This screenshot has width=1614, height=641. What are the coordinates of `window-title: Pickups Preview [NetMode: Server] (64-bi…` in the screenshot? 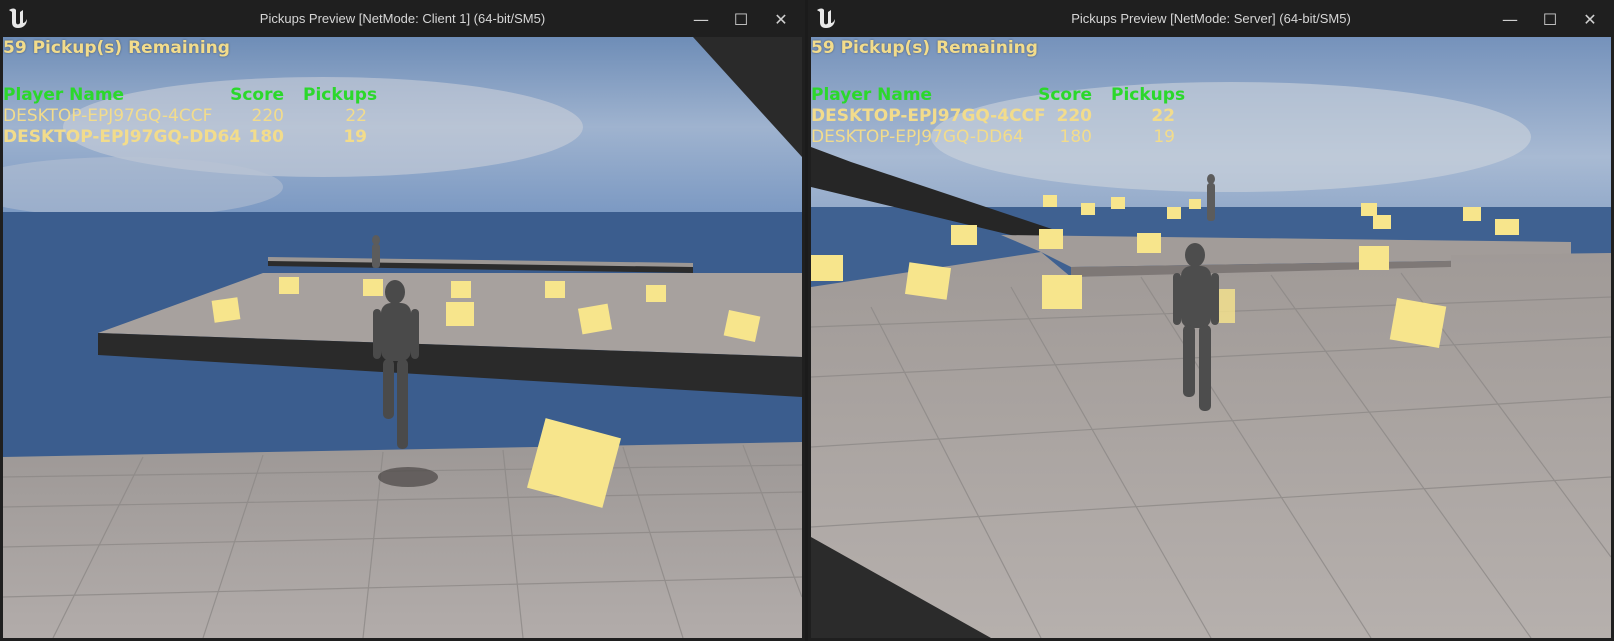 It's located at (1211, 18).